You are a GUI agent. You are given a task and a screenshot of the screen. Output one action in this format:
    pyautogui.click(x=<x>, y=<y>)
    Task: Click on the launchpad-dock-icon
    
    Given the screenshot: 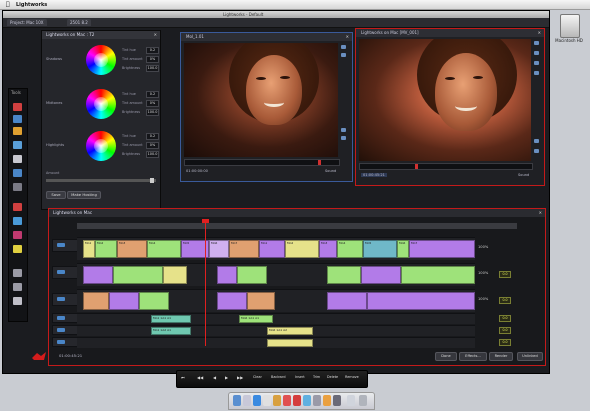 What is the action you would take?
    pyautogui.click(x=247, y=400)
    